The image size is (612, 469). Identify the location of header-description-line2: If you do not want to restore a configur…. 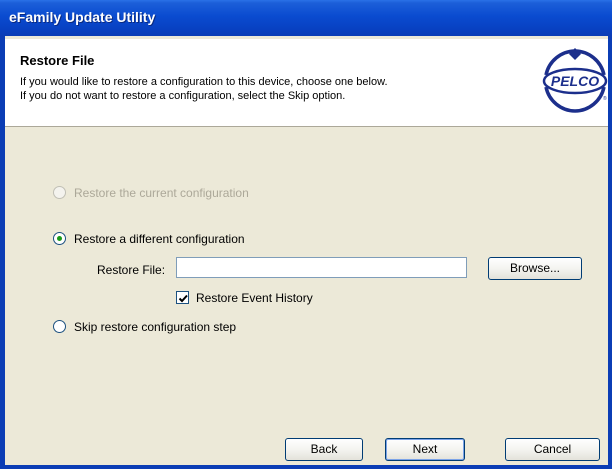
(183, 96).